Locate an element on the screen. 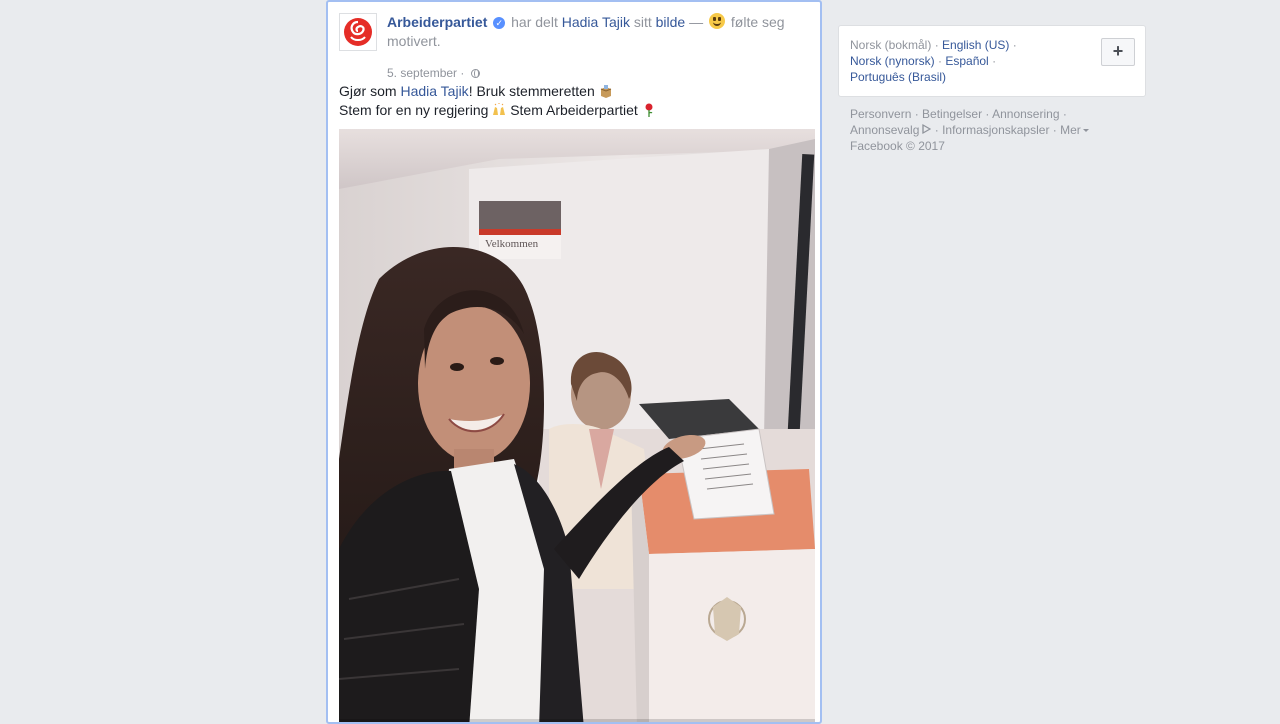 The width and height of the screenshot is (1280, 724). page-name-link: Arbeiderpartiet is located at coordinates (437, 22).